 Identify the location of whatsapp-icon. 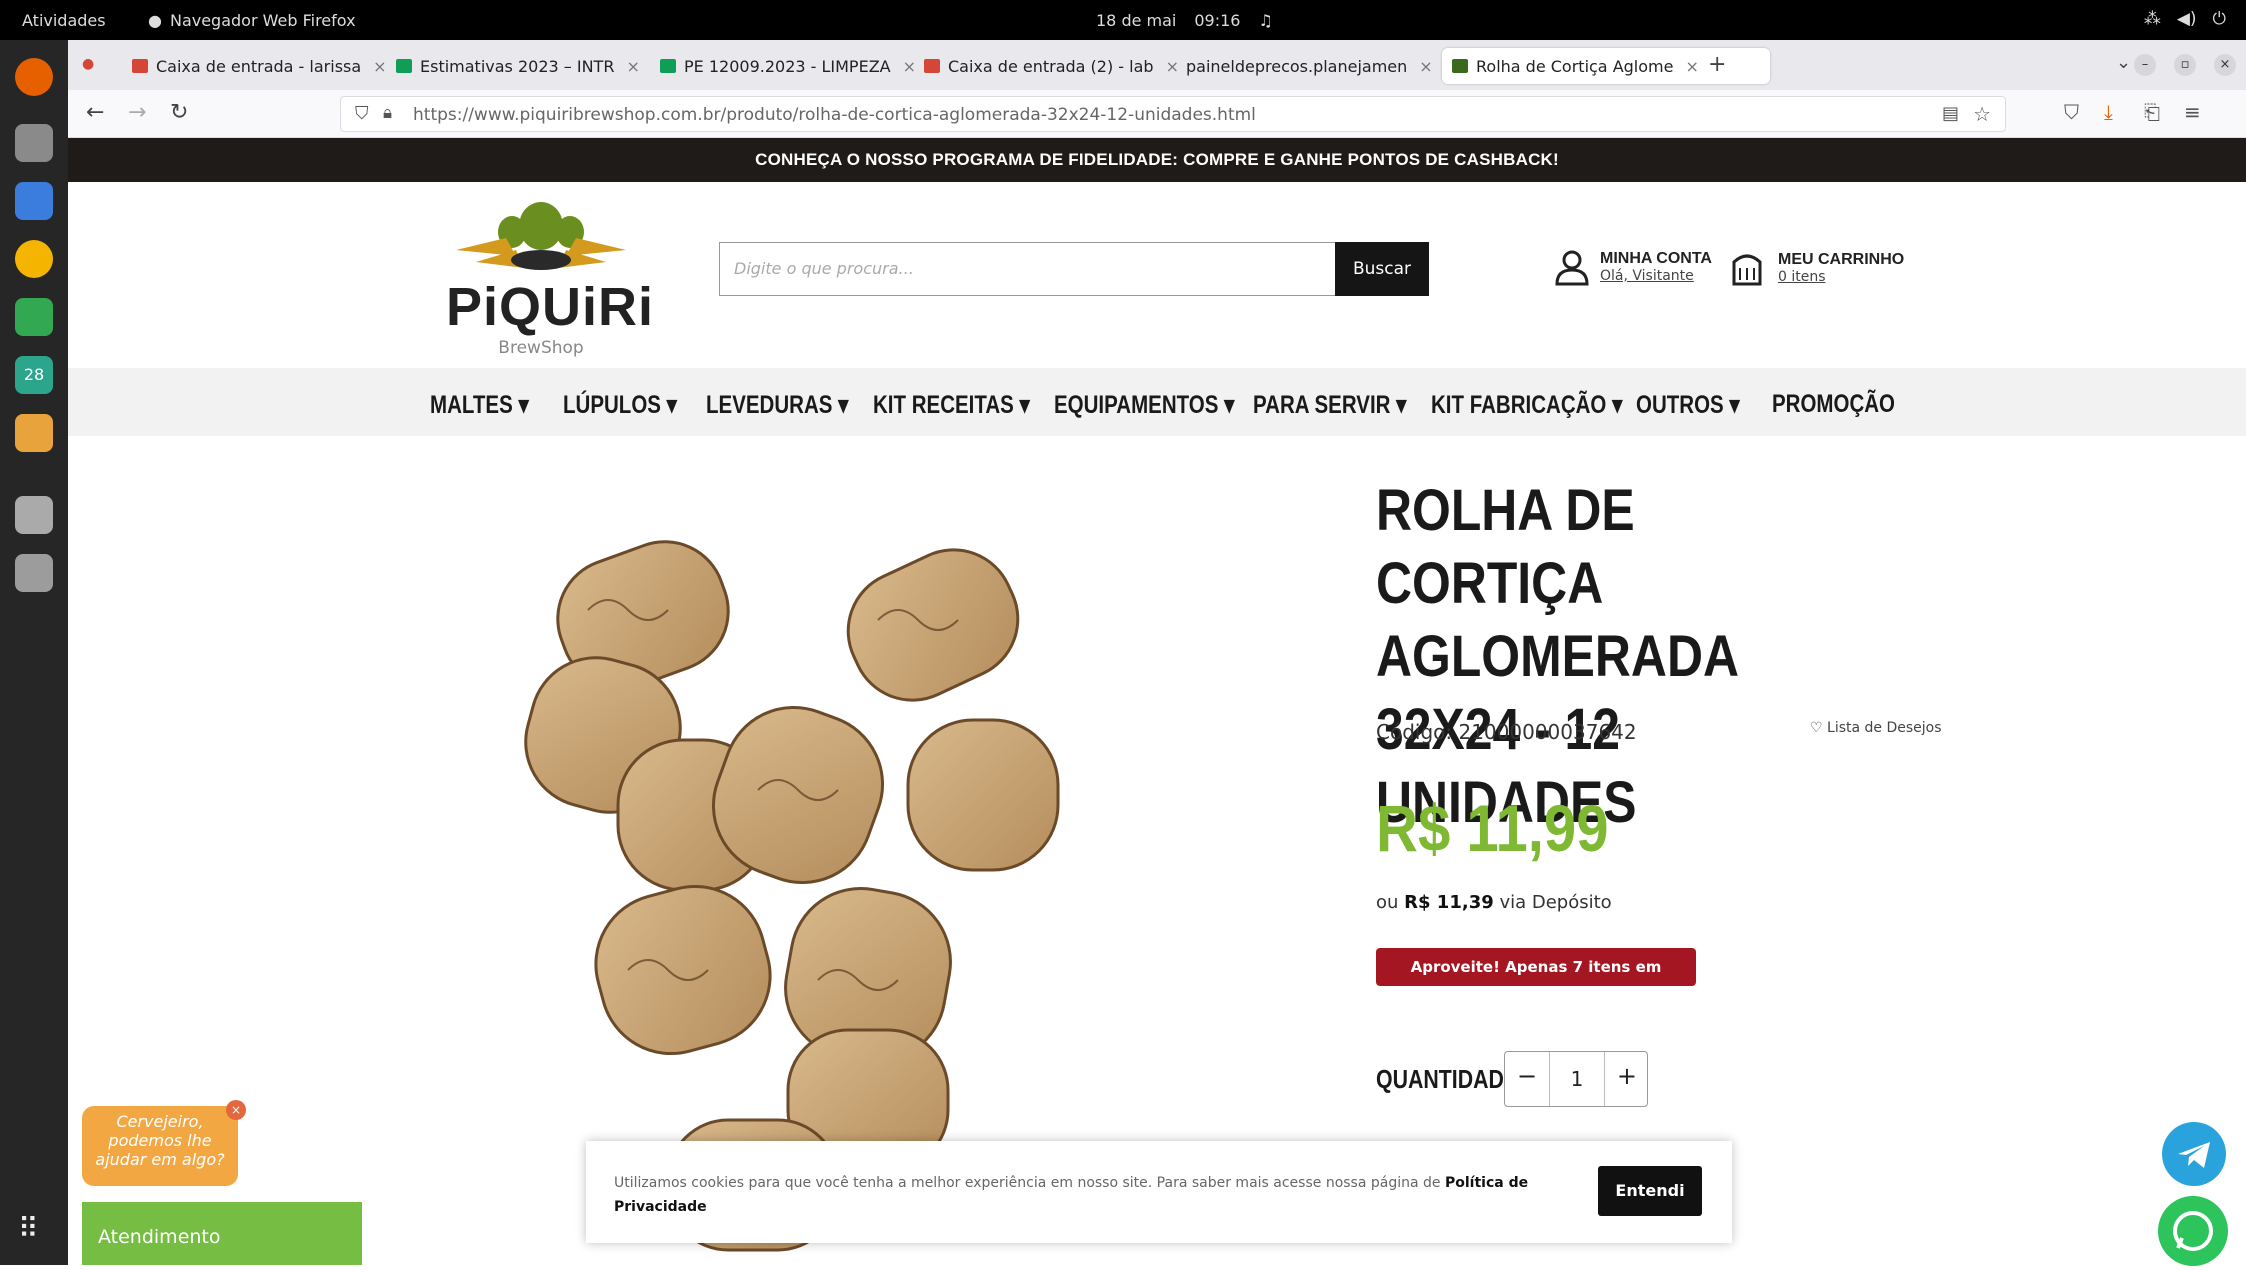
(2193, 1231).